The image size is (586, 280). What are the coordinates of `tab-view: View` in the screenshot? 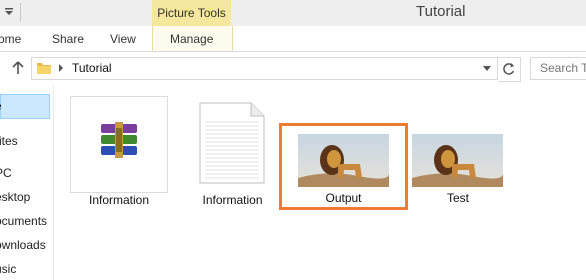 It's located at (123, 38).